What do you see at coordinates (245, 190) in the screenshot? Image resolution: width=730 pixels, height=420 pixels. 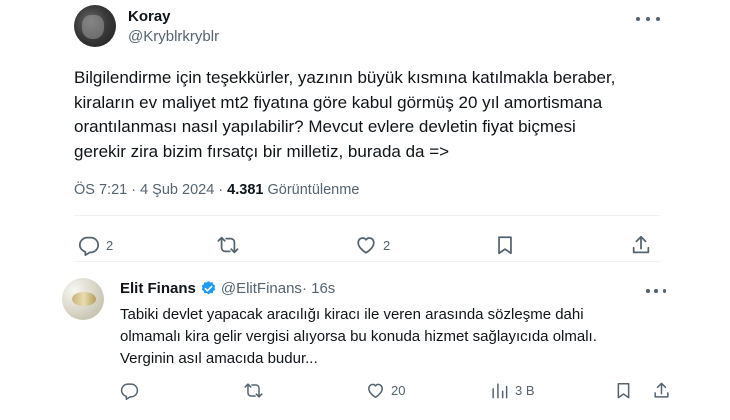 I see `views-count: 4.381` at bounding box center [245, 190].